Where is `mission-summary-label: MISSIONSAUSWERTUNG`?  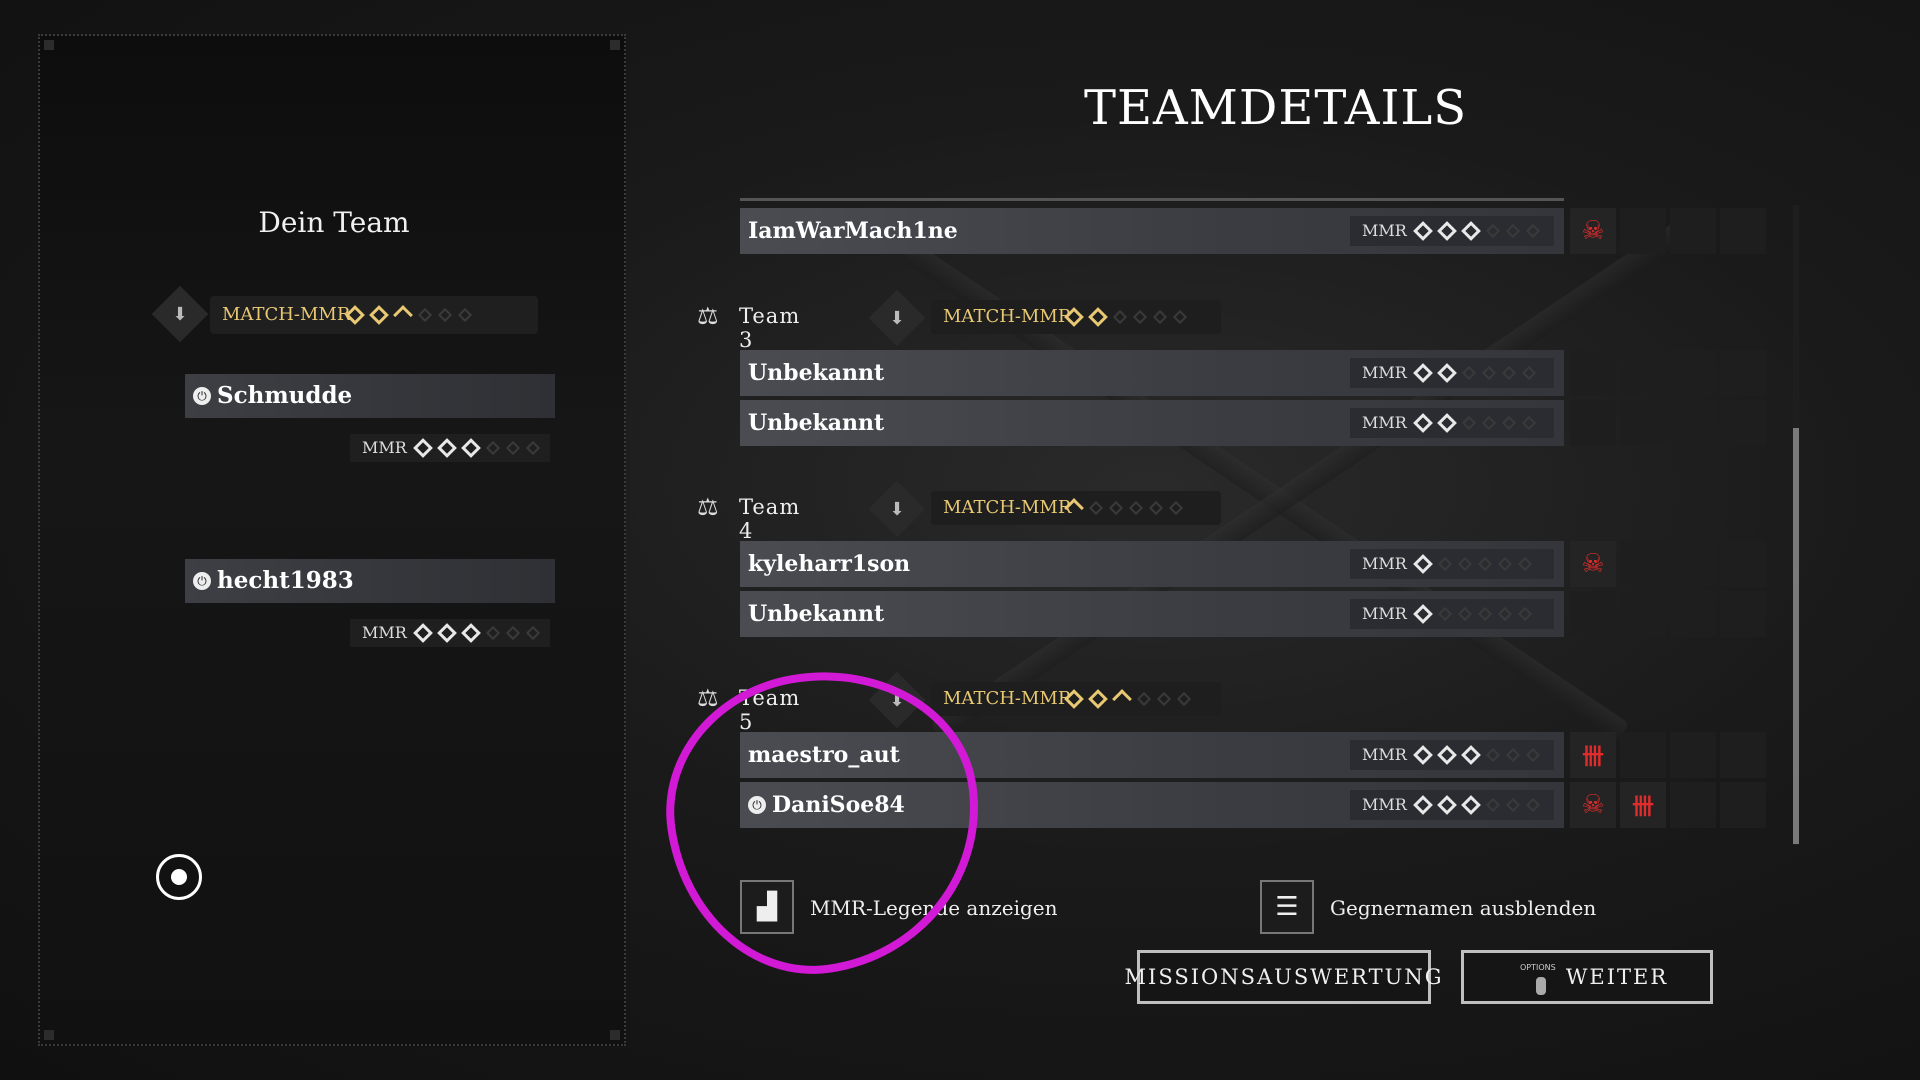
mission-summary-label: MISSIONSAUSWERTUNG is located at coordinates (1284, 977).